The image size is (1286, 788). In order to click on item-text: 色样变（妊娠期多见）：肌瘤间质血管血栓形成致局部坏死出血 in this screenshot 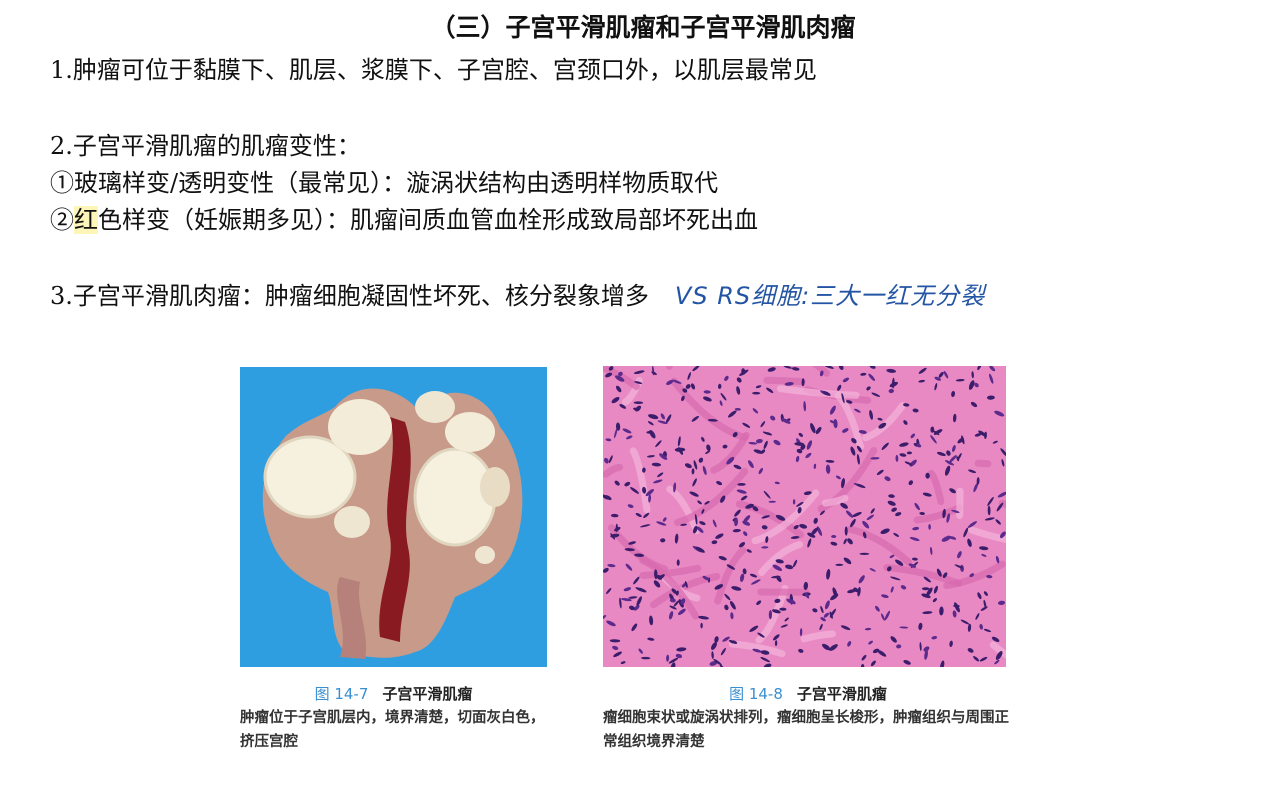, I will do `click(428, 220)`.